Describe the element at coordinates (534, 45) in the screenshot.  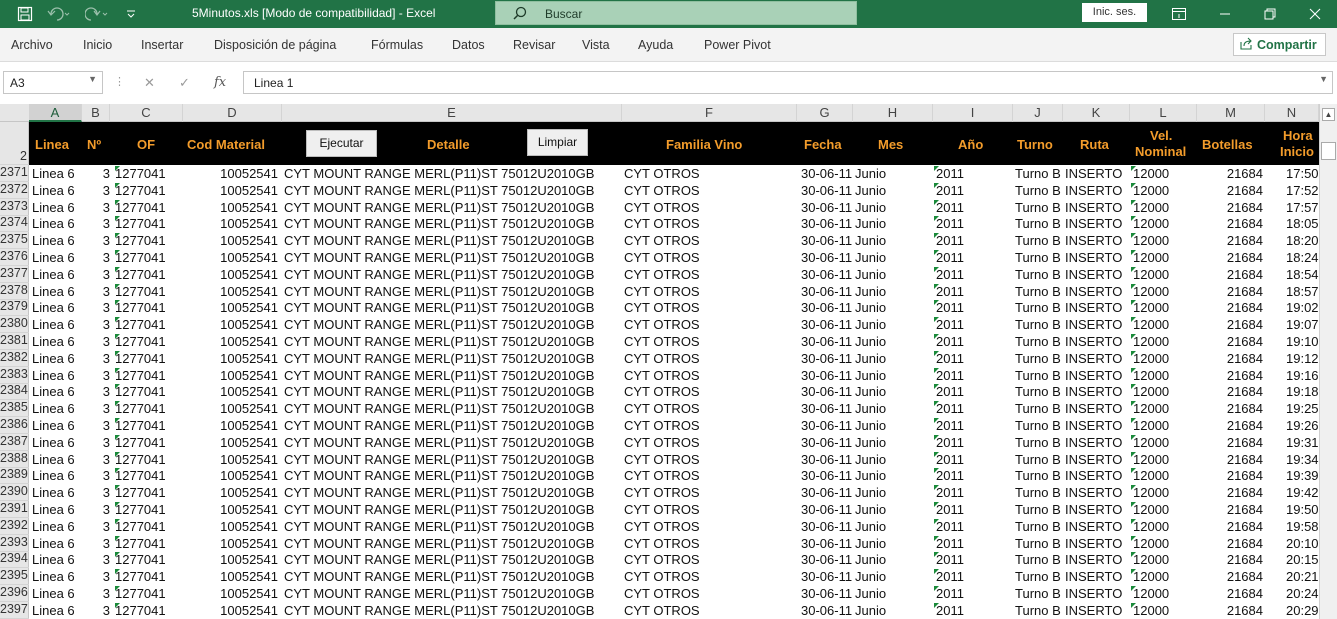
I see `tab-revisar: Revisar` at that location.